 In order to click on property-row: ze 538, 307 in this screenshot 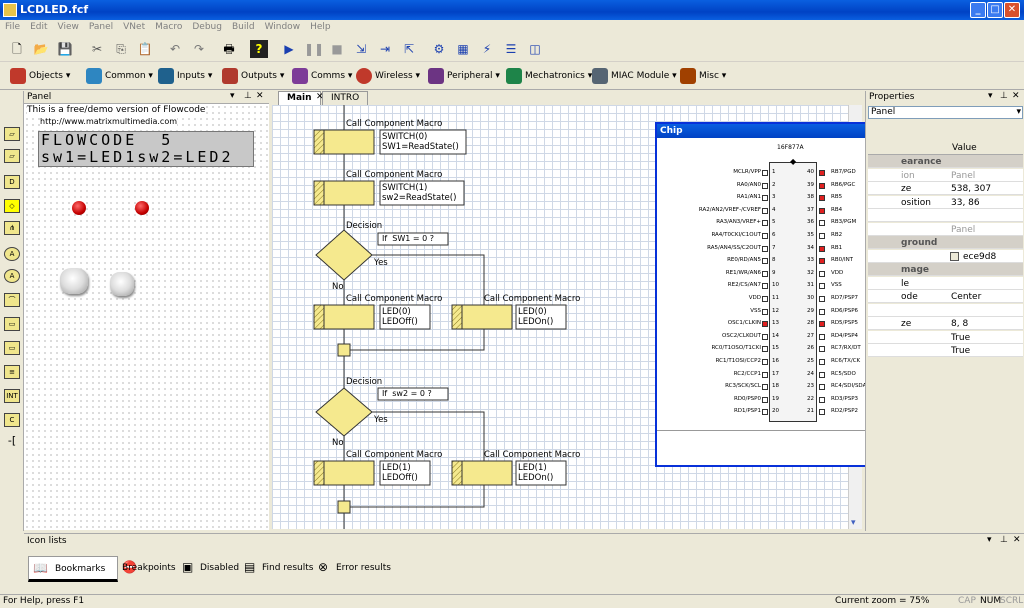, I will do `click(945, 188)`.